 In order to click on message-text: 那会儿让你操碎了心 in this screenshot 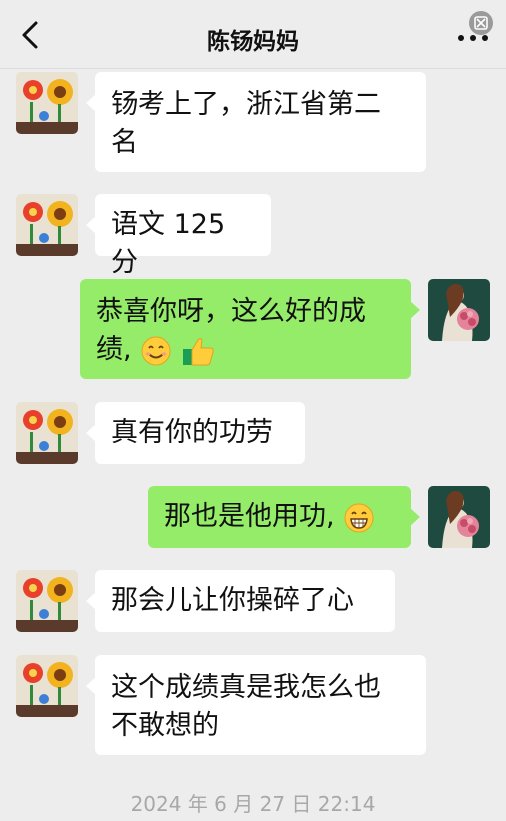, I will do `click(232, 600)`.